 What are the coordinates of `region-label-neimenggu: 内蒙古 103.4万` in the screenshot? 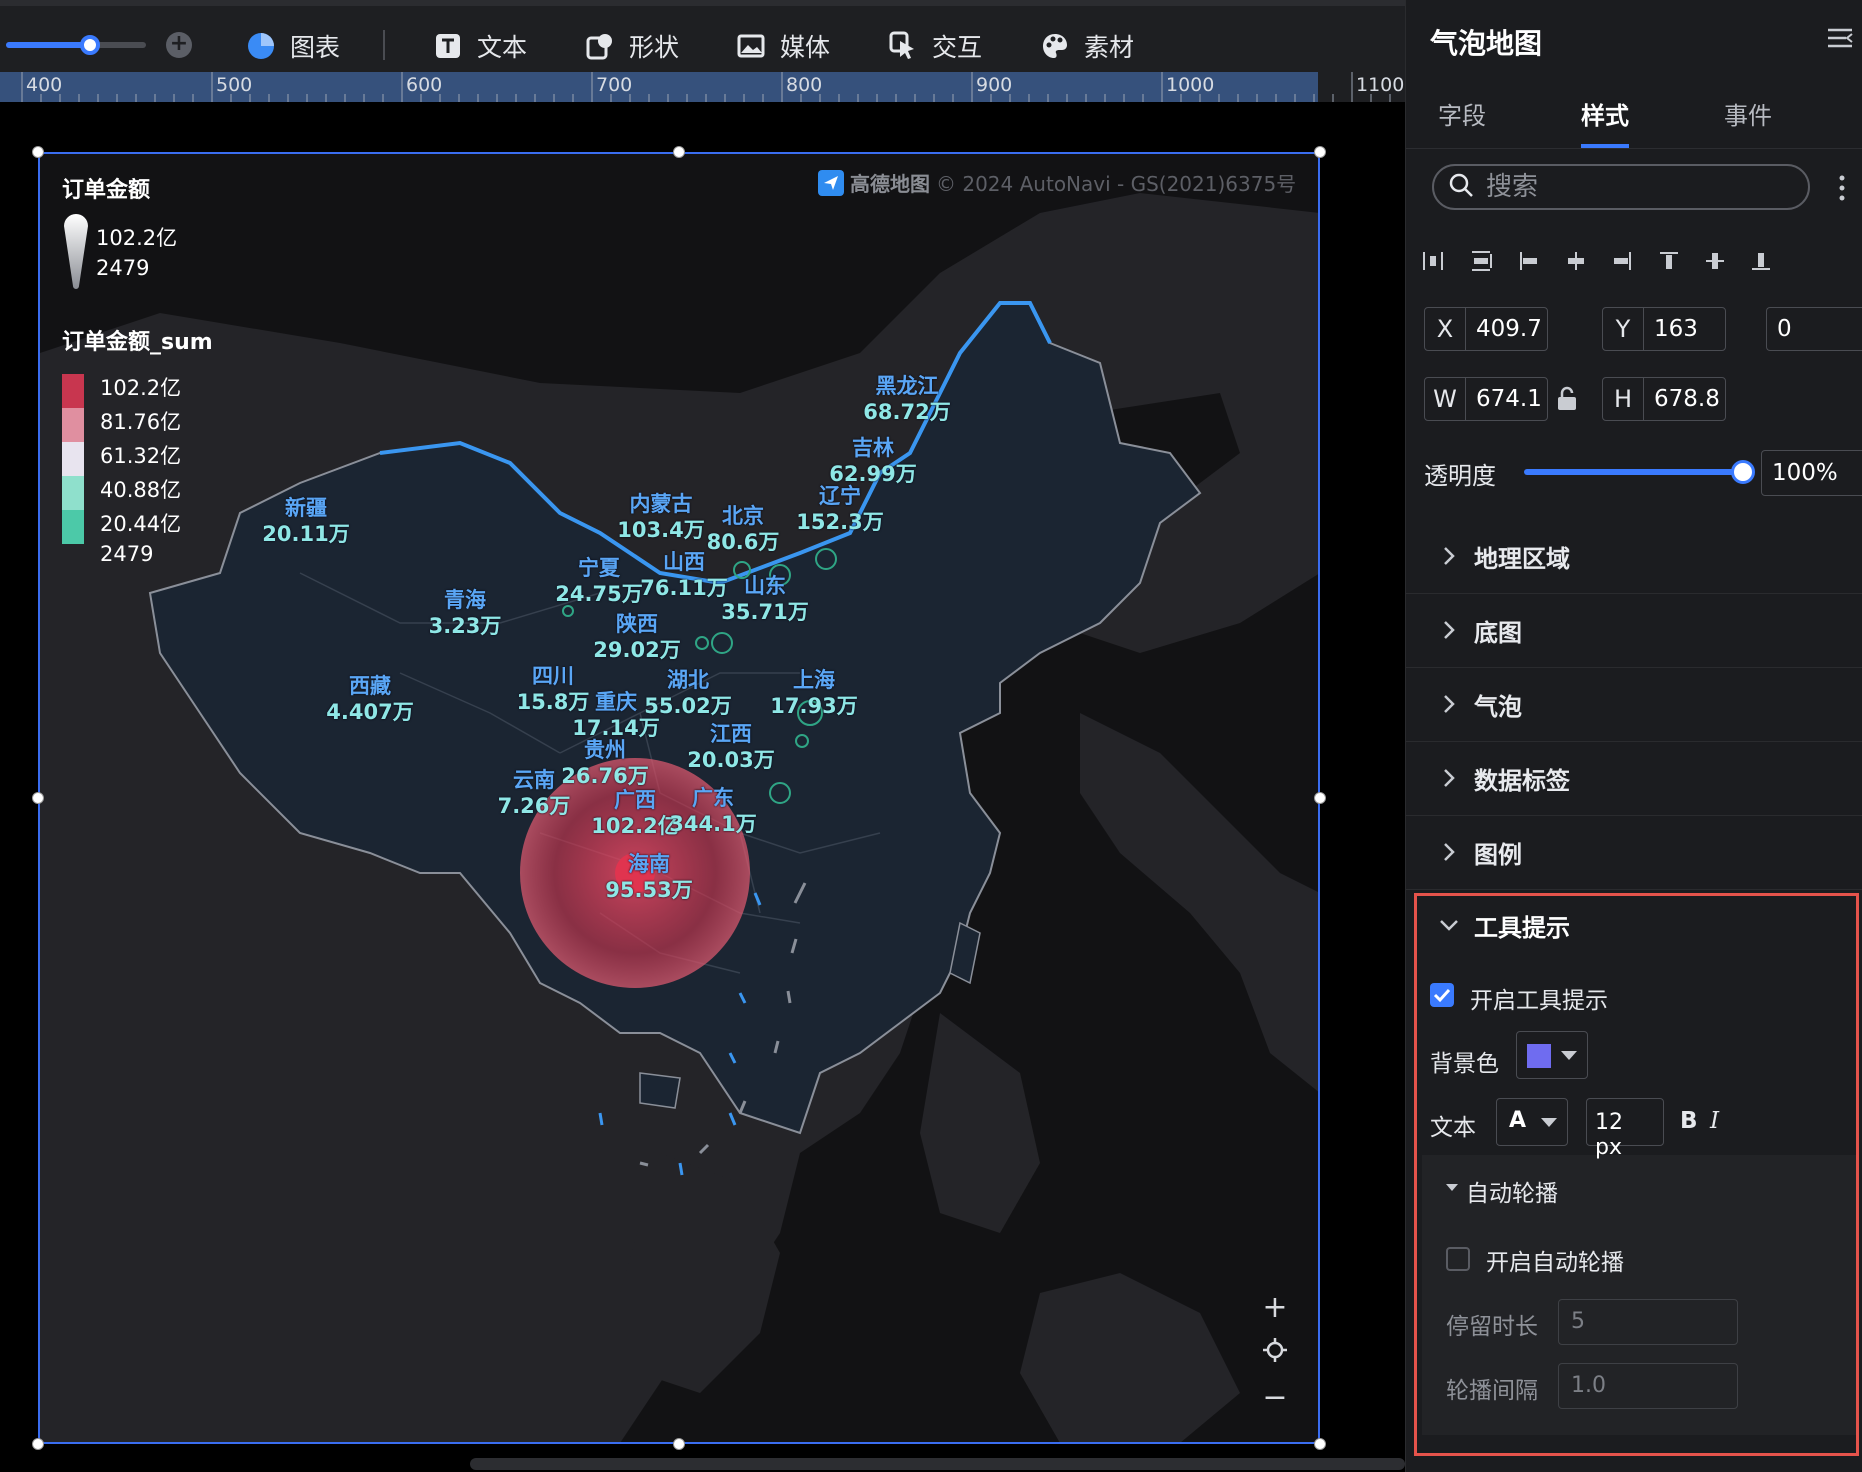 It's located at (660, 517).